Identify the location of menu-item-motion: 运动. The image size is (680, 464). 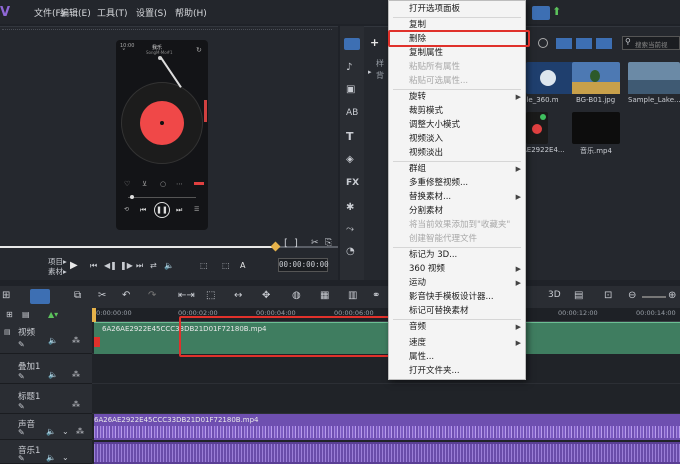
(457, 283).